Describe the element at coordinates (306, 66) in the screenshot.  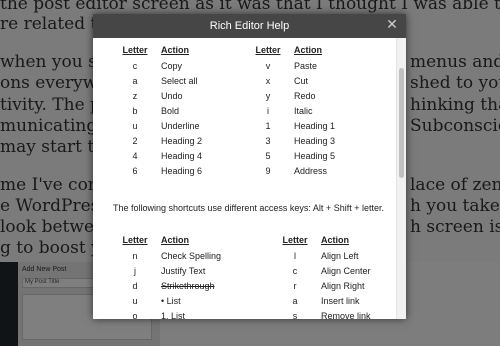
I see `shortcut-action: Paste` at that location.